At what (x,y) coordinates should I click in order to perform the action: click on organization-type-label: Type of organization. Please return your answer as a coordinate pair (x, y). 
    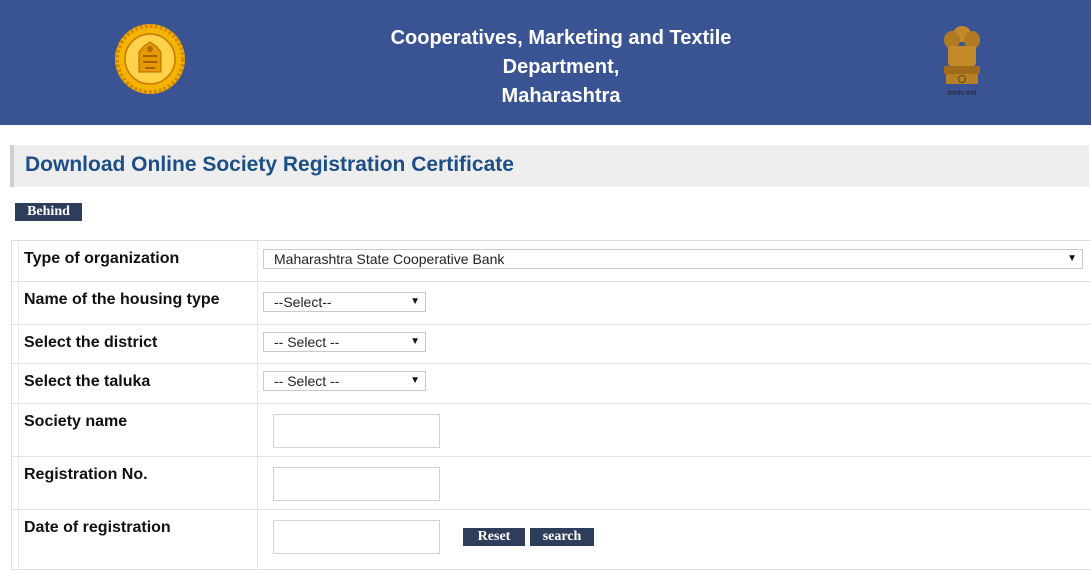
    Looking at the image, I should click on (102, 258).